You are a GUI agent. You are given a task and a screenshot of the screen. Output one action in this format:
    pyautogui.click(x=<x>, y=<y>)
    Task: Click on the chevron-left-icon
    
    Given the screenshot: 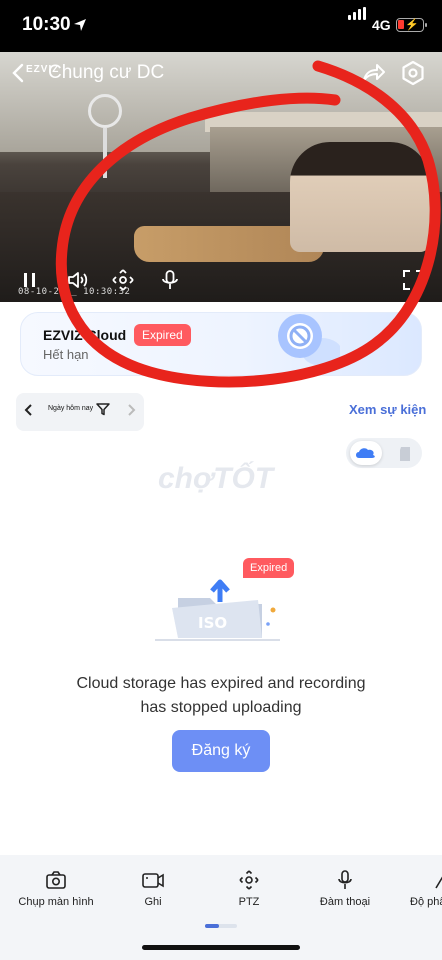 What is the action you would take?
    pyautogui.click(x=29, y=410)
    